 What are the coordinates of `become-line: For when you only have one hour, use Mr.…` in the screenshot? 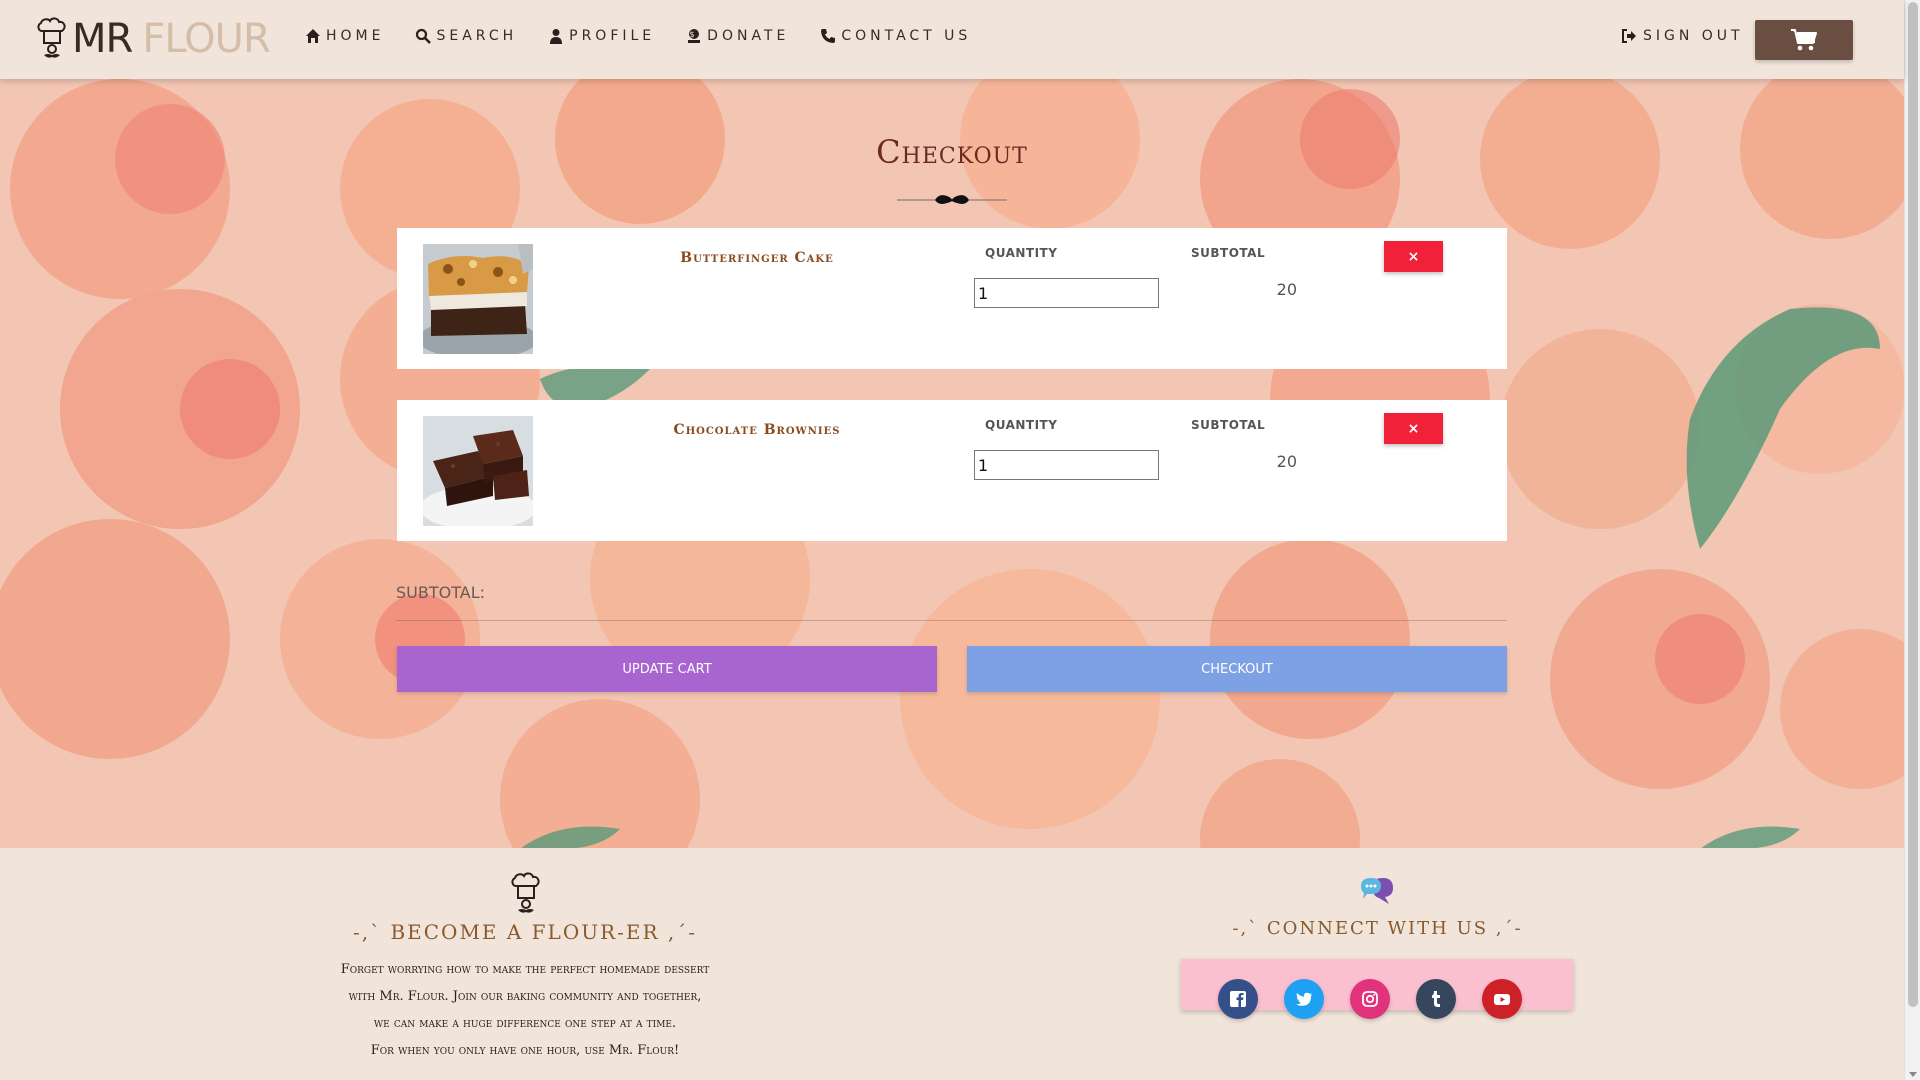 It's located at (525, 1050).